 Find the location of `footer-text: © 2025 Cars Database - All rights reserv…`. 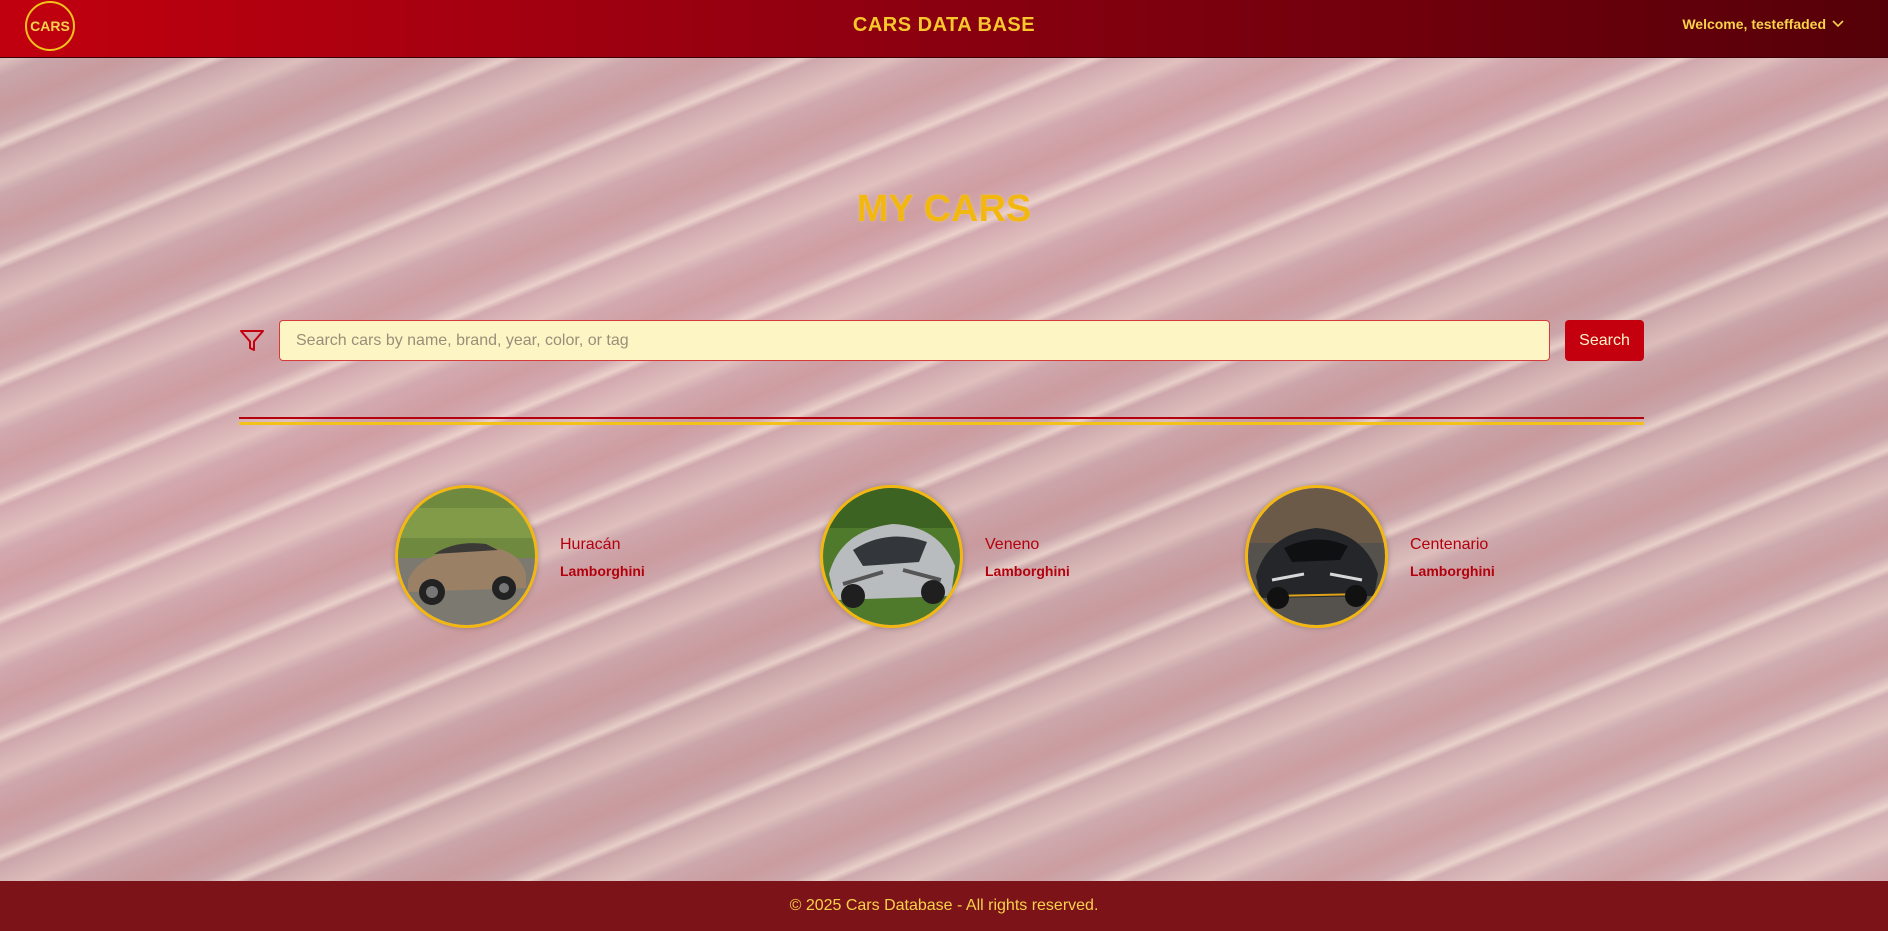

footer-text: © 2025 Cars Database - All rights reserv… is located at coordinates (944, 905).